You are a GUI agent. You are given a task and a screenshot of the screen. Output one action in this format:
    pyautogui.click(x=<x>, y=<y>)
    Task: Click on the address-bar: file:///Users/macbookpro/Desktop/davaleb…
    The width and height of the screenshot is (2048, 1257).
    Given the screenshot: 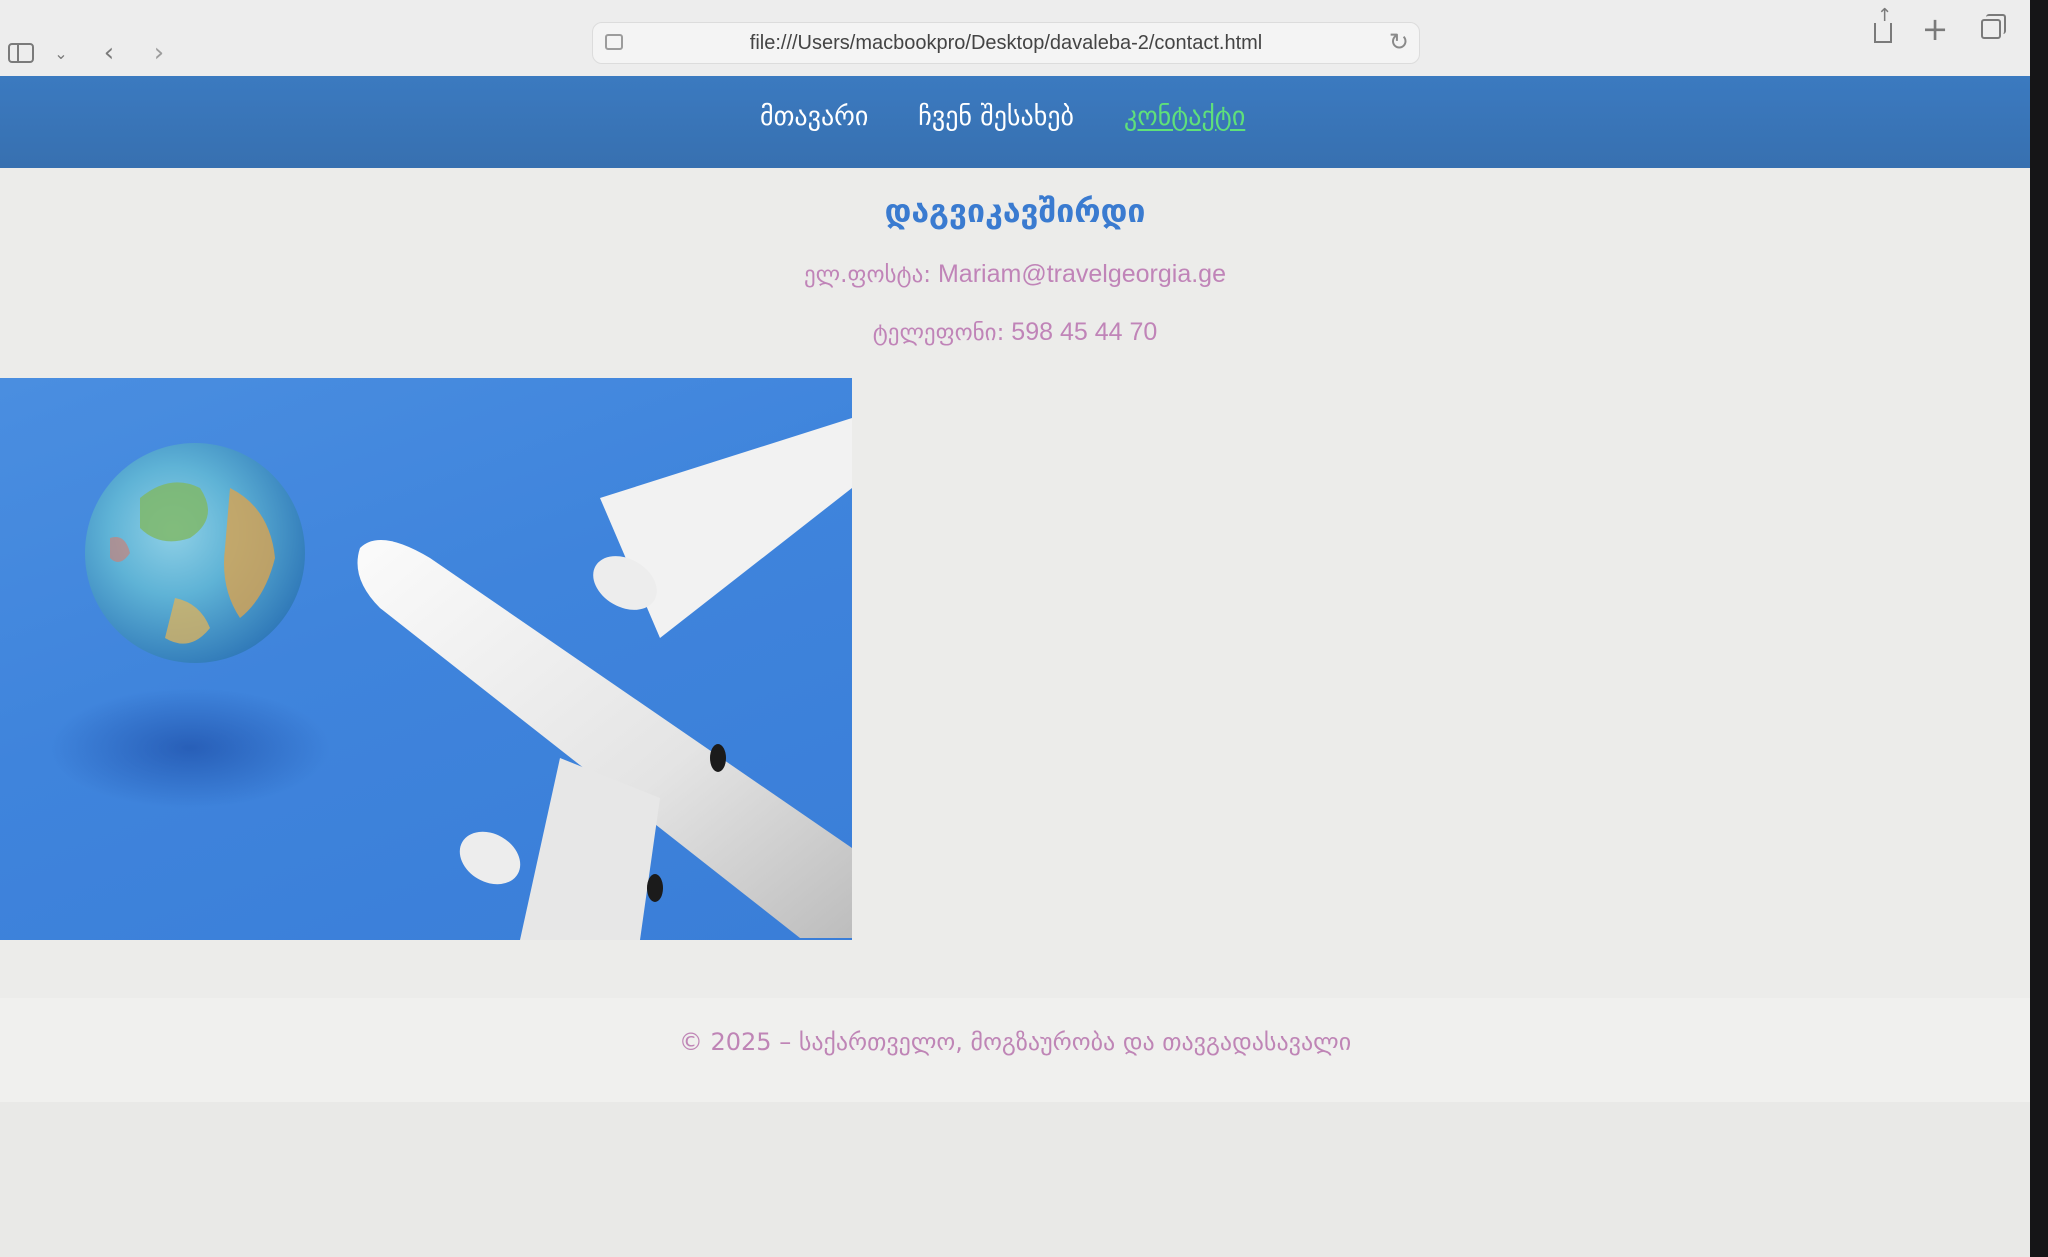 What is the action you would take?
    pyautogui.click(x=1006, y=43)
    